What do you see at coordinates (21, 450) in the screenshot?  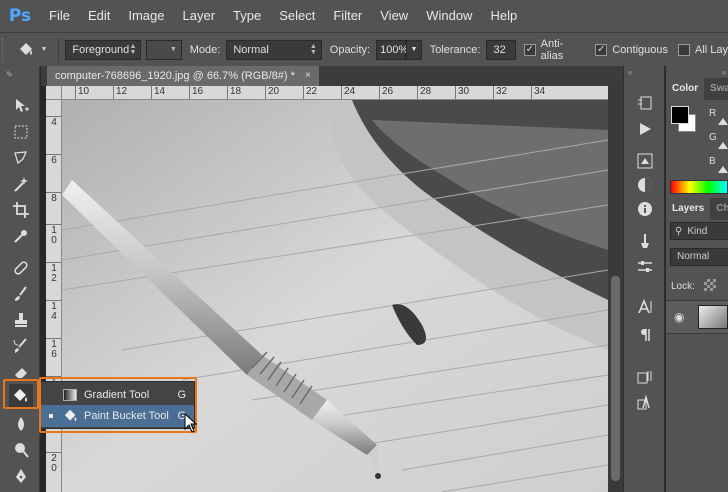 I see `dodge-tool` at bounding box center [21, 450].